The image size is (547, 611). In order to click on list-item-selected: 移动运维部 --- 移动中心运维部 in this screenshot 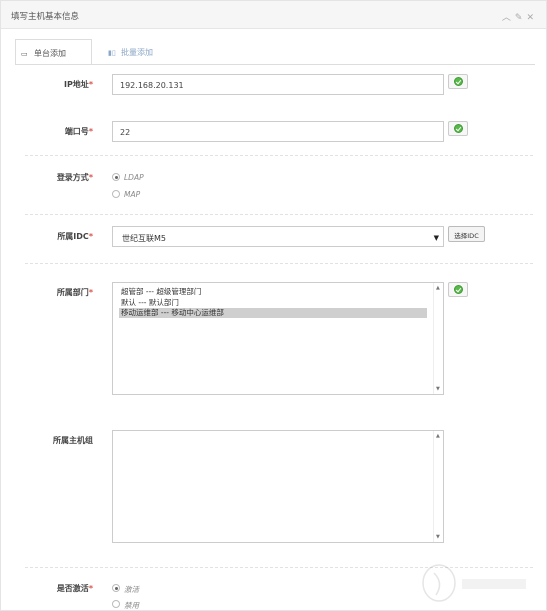, I will do `click(273, 313)`.